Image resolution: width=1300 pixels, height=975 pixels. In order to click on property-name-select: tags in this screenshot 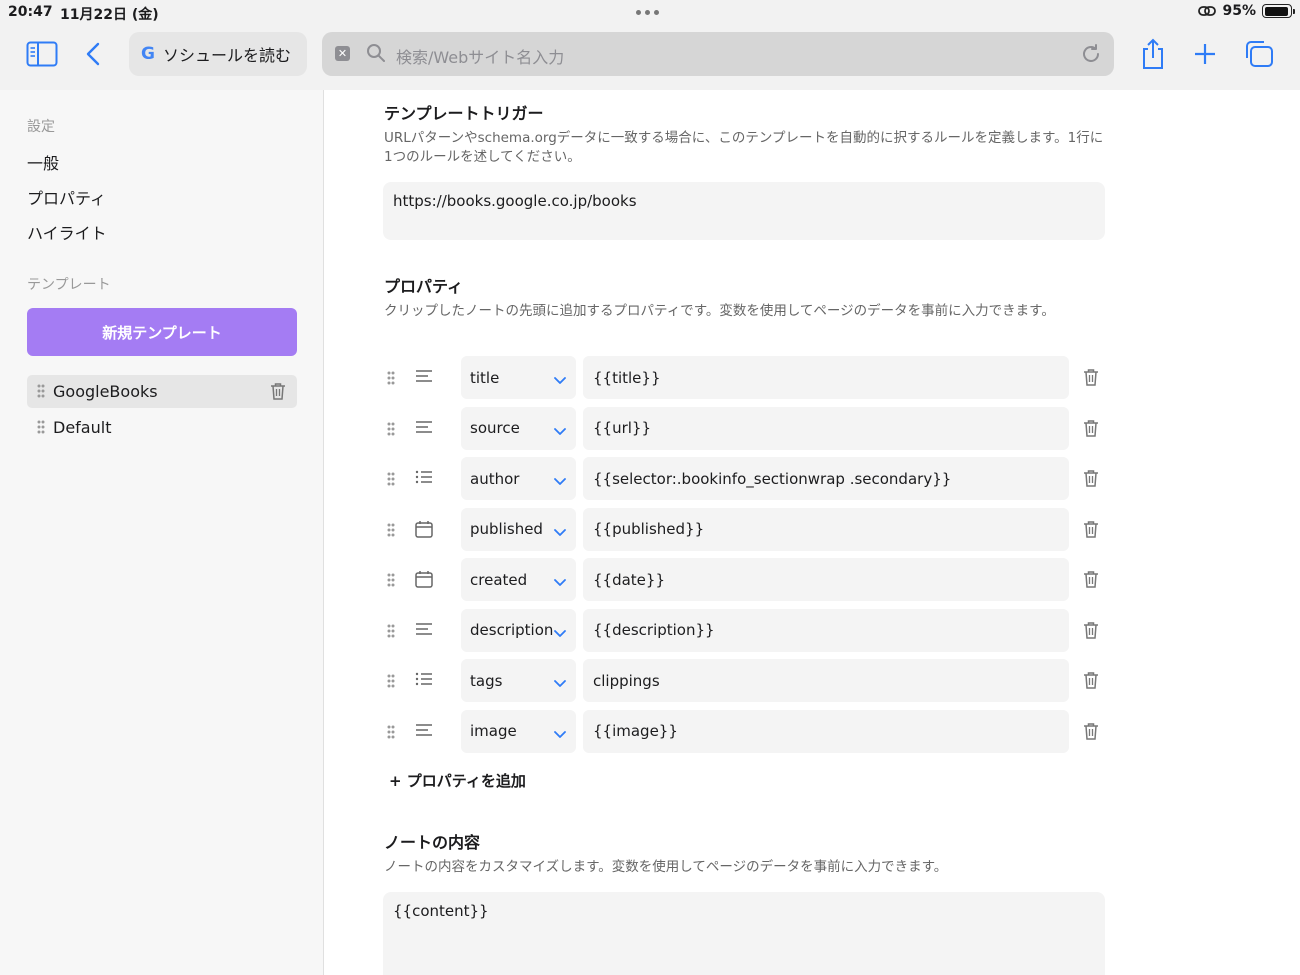, I will do `click(518, 680)`.